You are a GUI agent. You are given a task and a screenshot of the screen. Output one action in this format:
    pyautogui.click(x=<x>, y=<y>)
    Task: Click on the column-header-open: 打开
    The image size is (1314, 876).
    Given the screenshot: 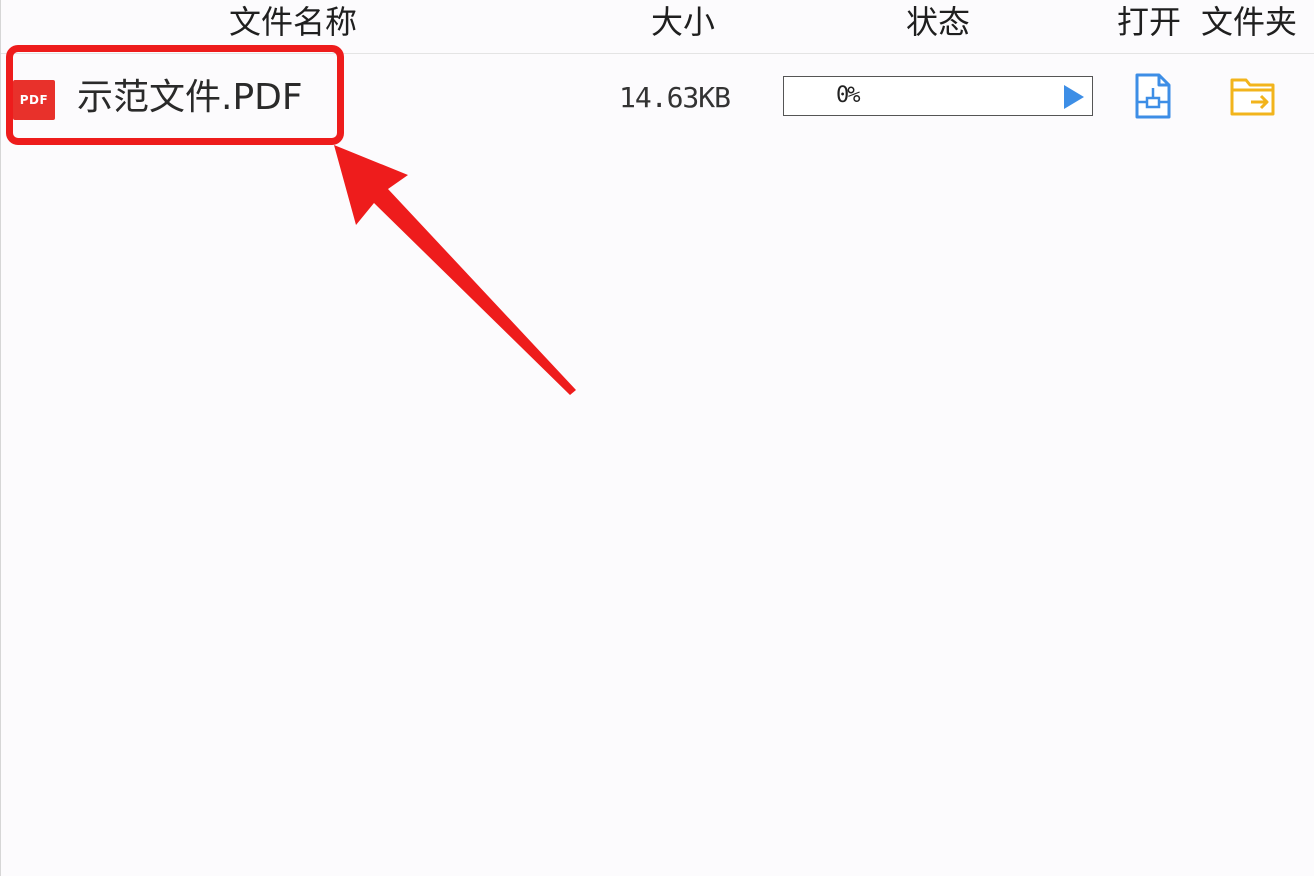 What is the action you would take?
    pyautogui.click(x=1149, y=22)
    